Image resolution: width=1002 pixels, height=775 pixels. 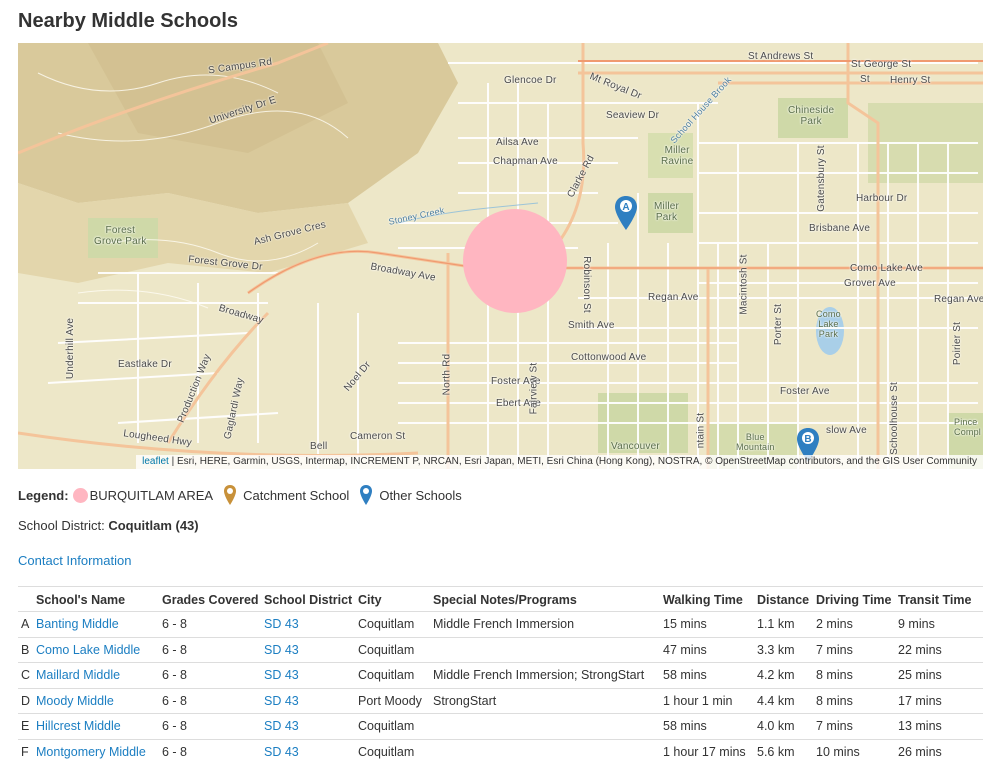 What do you see at coordinates (940, 726) in the screenshot?
I see `transit-cell: 13 mins` at bounding box center [940, 726].